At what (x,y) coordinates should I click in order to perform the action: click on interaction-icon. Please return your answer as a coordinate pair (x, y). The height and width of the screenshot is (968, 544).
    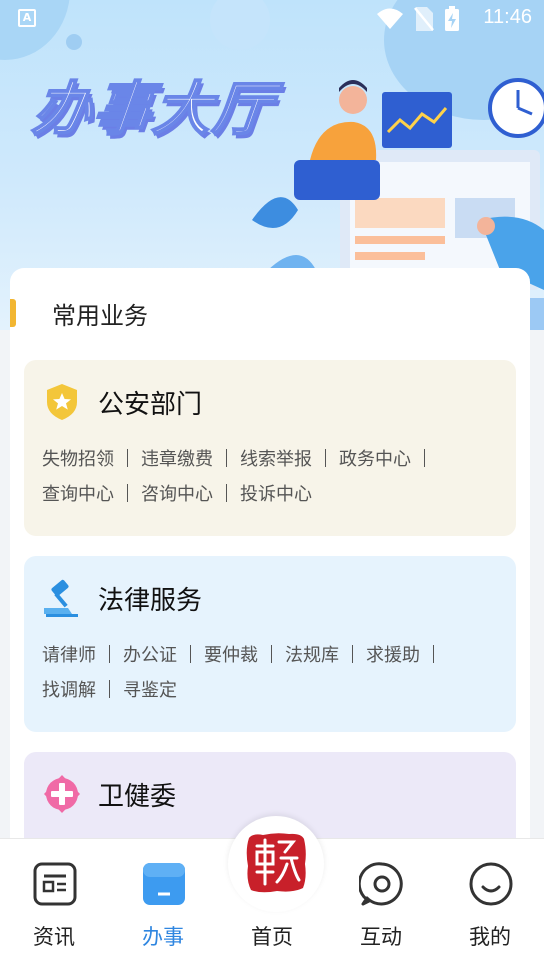
    Looking at the image, I should click on (381, 884).